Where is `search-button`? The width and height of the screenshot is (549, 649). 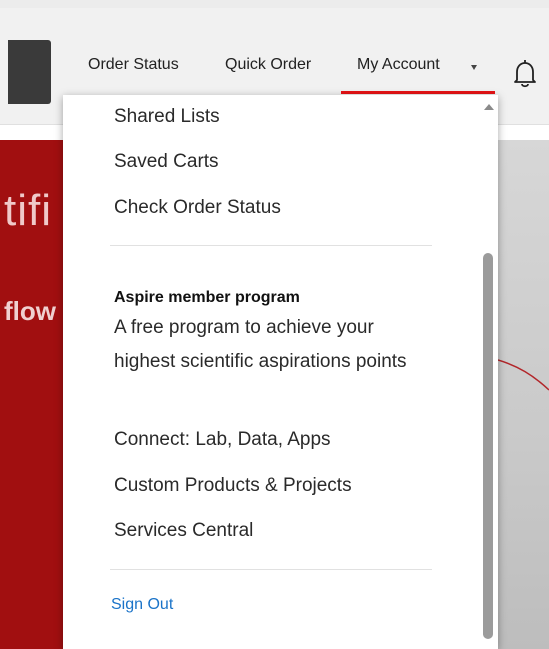 search-button is located at coordinates (29, 72).